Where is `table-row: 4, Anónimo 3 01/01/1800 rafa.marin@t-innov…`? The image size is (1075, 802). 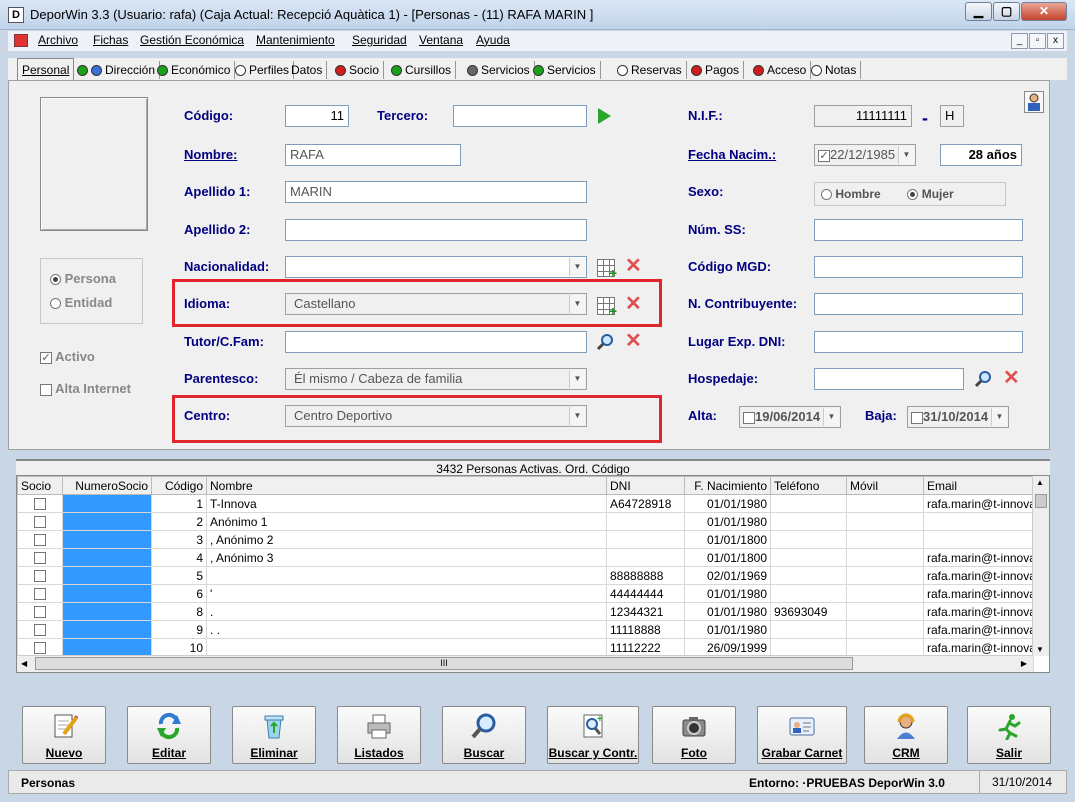
table-row: 4, Anónimo 3 01/01/1800 rafa.marin@t-innov… is located at coordinates (525, 557).